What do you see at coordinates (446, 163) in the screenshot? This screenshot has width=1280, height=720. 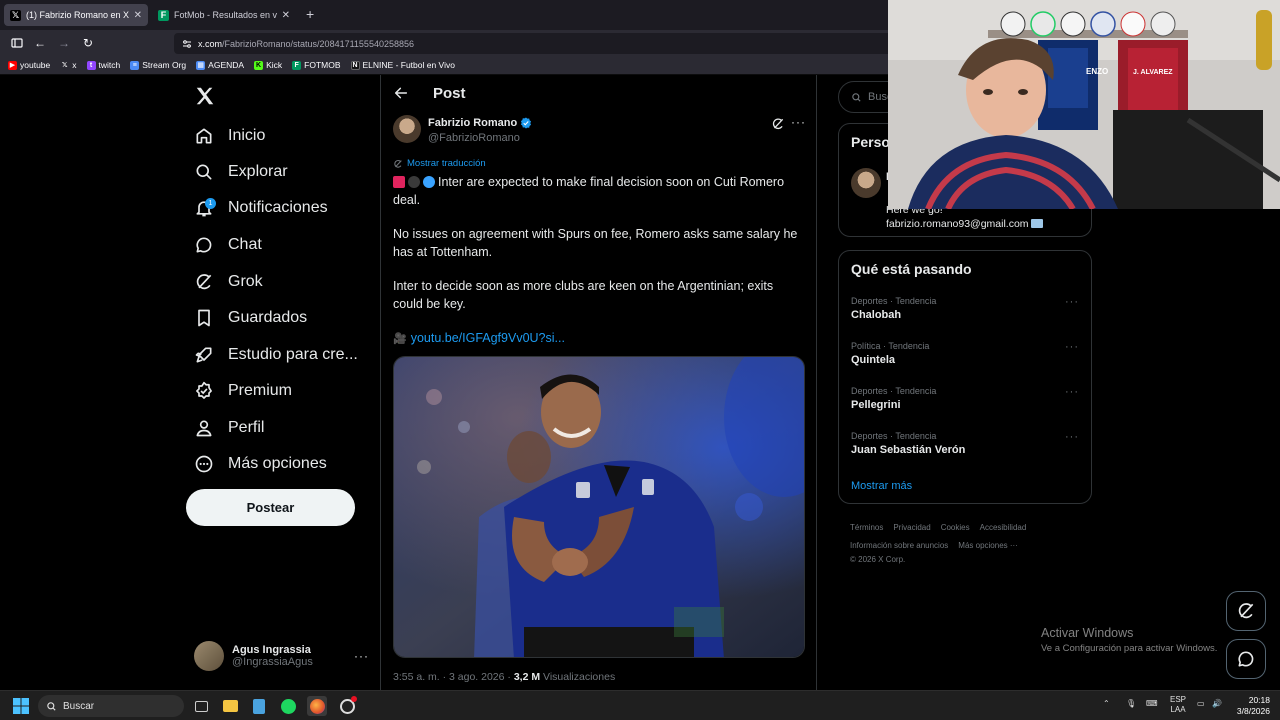 I see `translate-label: Mostrar traducción` at bounding box center [446, 163].